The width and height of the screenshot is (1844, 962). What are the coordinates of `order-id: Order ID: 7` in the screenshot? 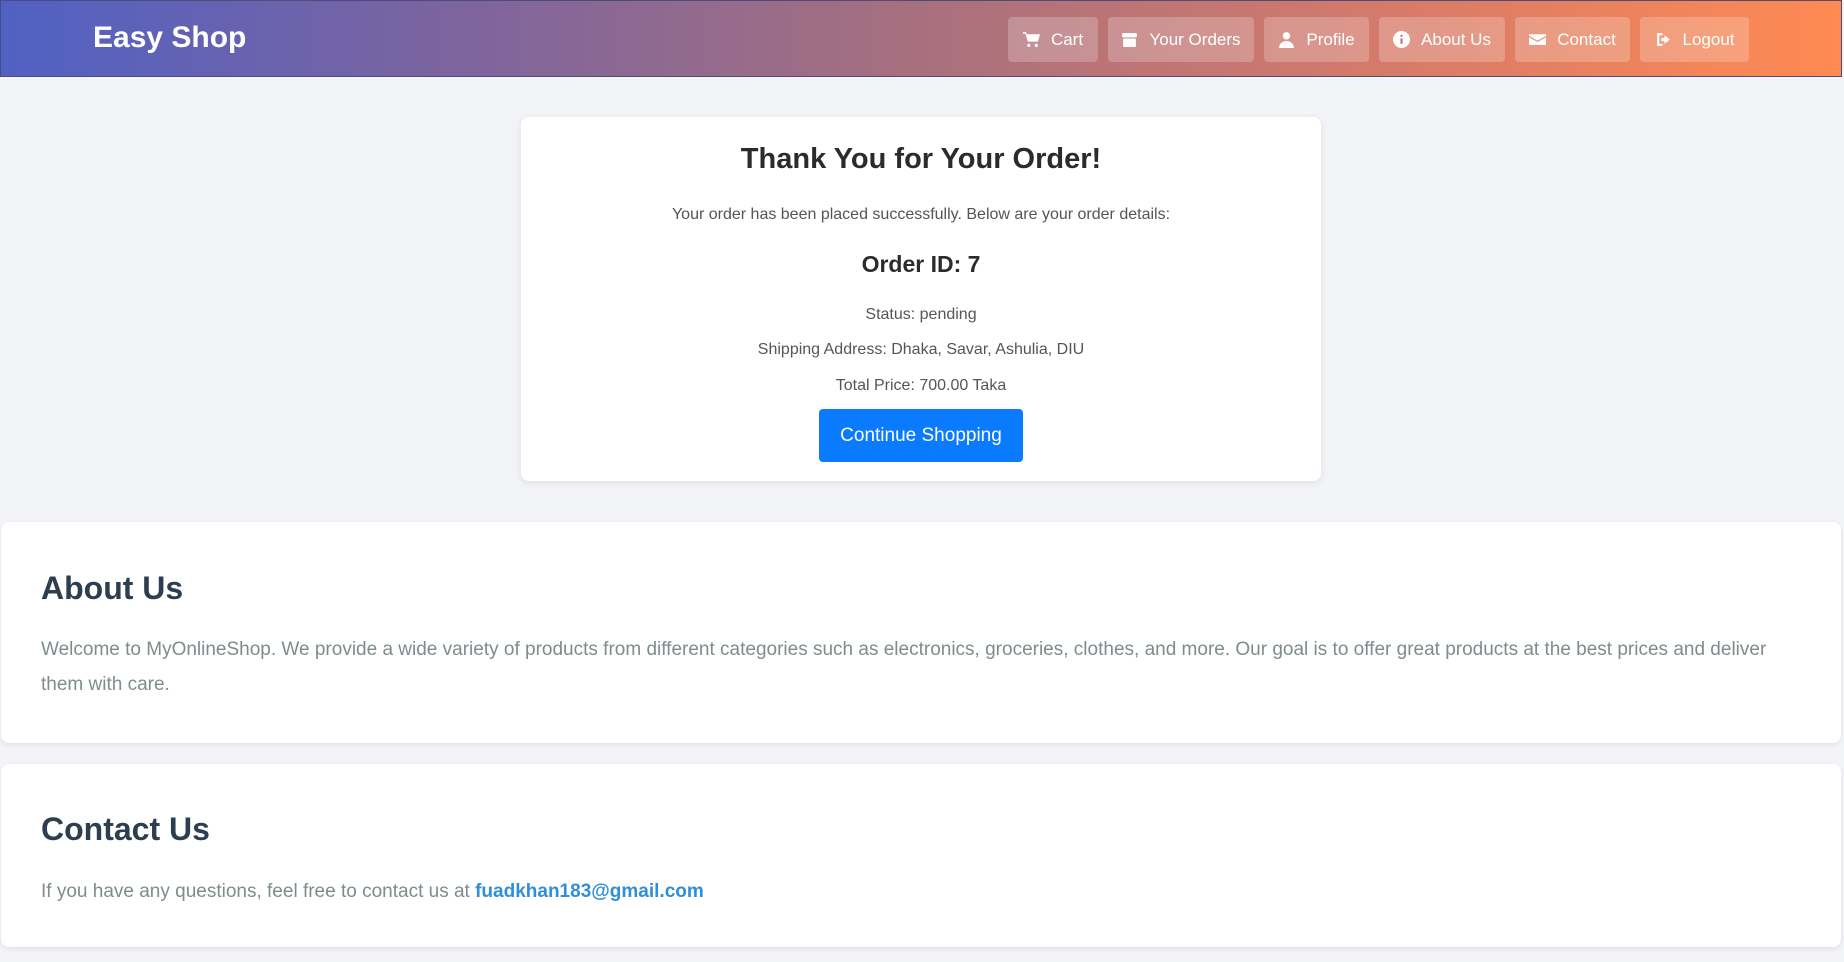 It's located at (921, 264).